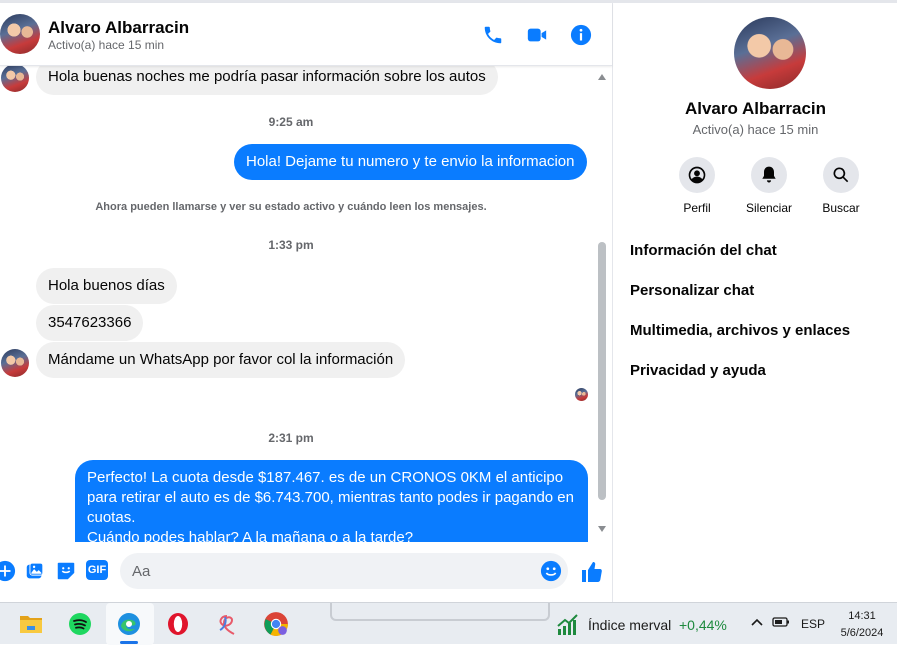  I want to click on mute-label: Silenciar, so click(769, 208).